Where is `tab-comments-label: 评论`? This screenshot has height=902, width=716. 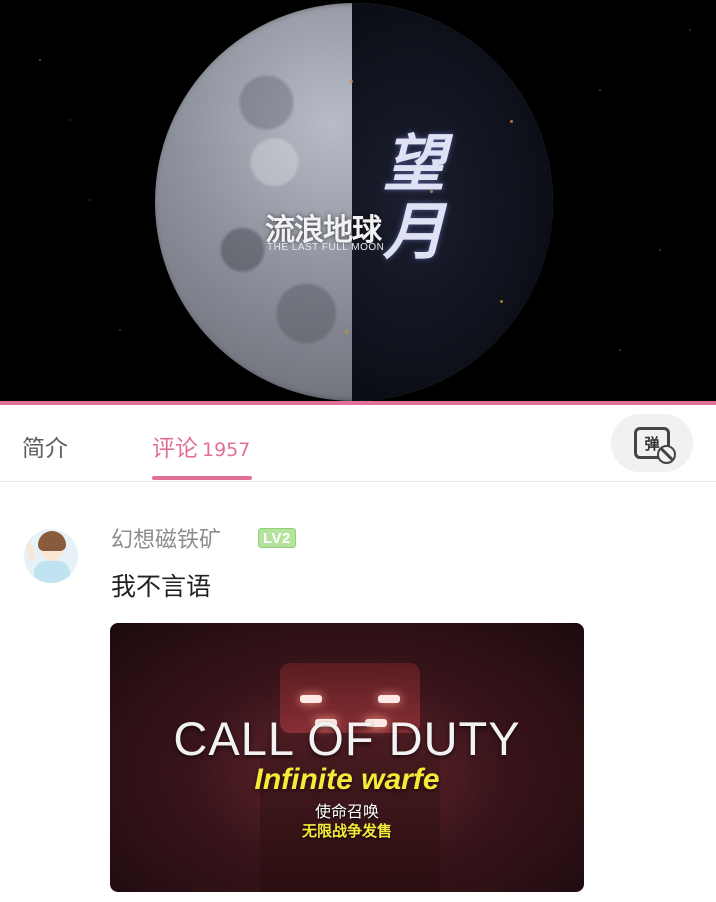
tab-comments-label: 评论 is located at coordinates (175, 449).